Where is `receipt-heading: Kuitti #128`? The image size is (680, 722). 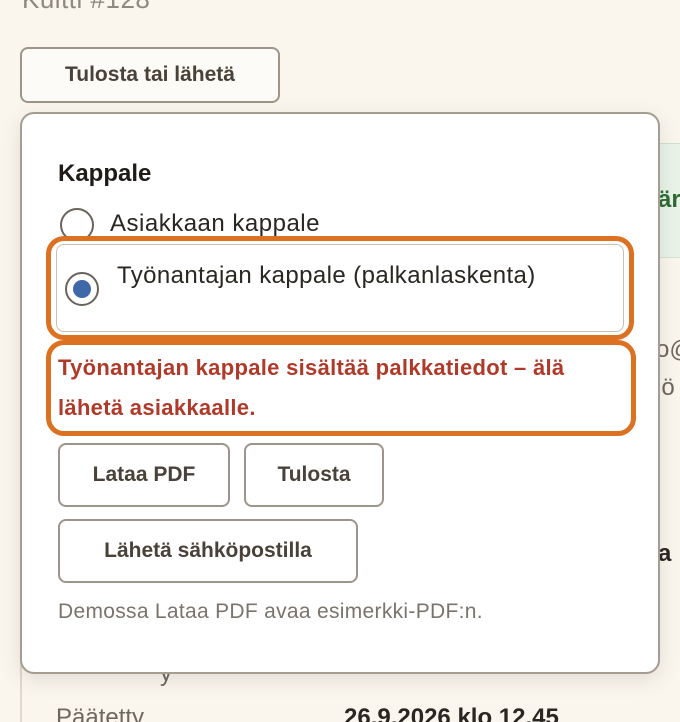 receipt-heading: Kuitti #128 is located at coordinates (86, 7).